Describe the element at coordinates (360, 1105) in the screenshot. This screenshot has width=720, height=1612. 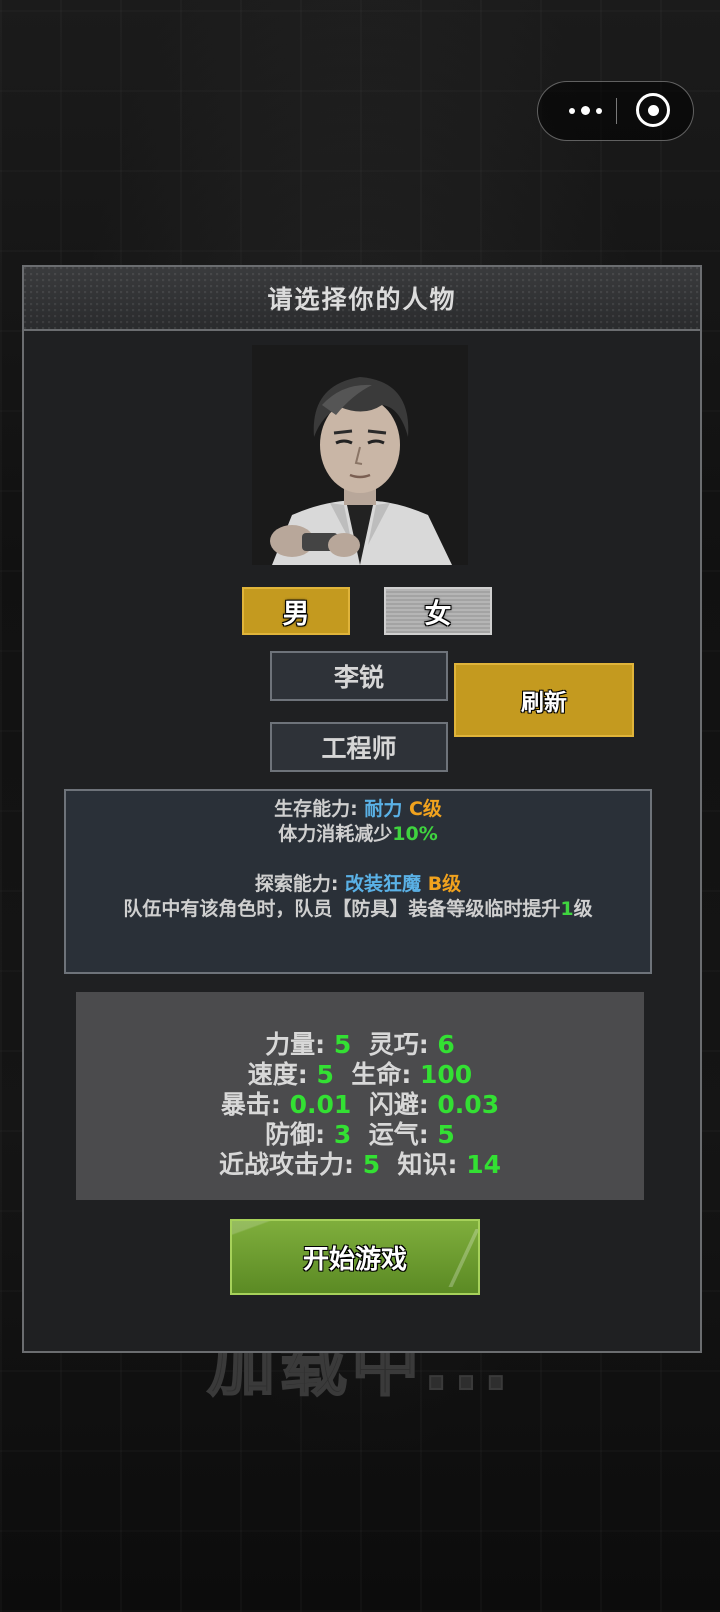
I see `stats-row: 暴击: 0.01 闪避: 0.03` at that location.